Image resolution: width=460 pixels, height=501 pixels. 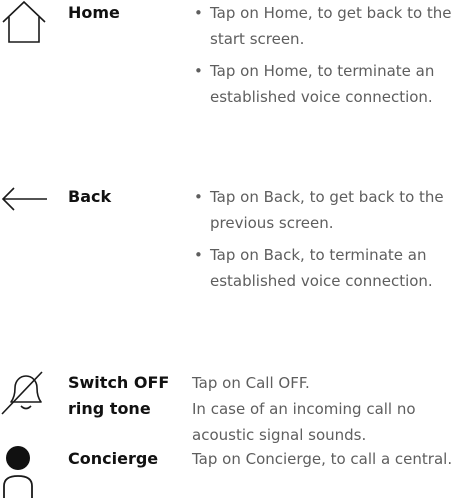 I want to click on concierge-description: Tap on Concierge, to call a central., so click(x=324, y=459).